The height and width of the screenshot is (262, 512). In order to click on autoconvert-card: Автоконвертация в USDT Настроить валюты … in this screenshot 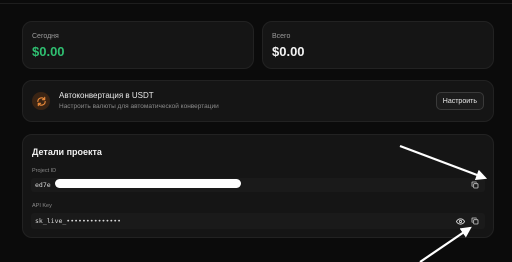, I will do `click(258, 101)`.